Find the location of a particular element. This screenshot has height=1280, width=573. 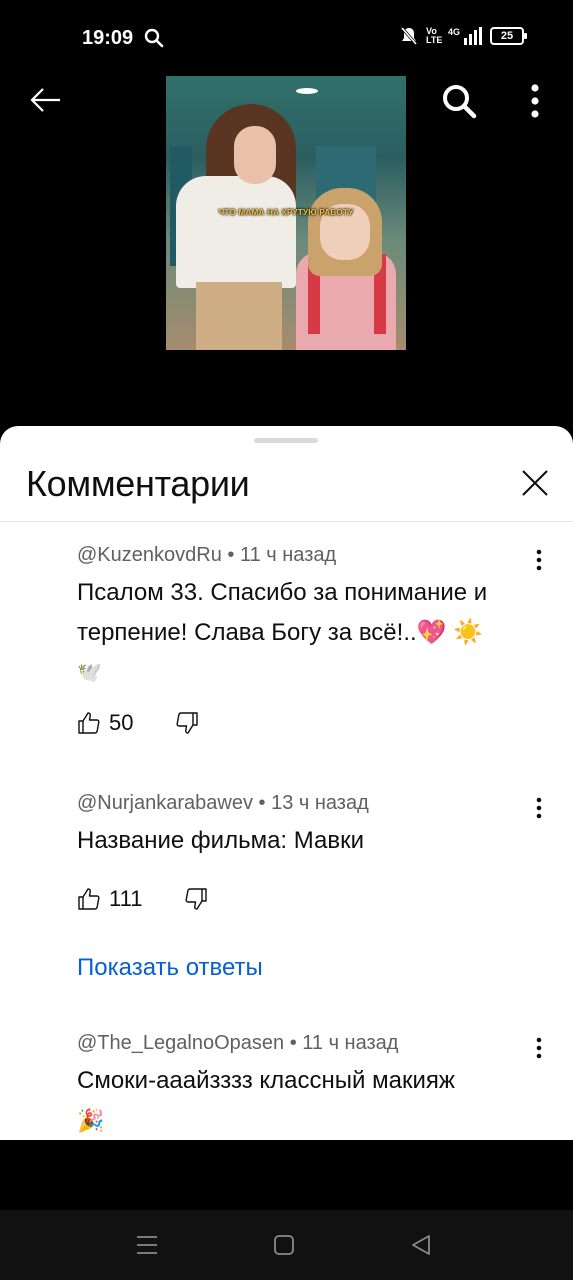

battery-level: 25 is located at coordinates (507, 36).